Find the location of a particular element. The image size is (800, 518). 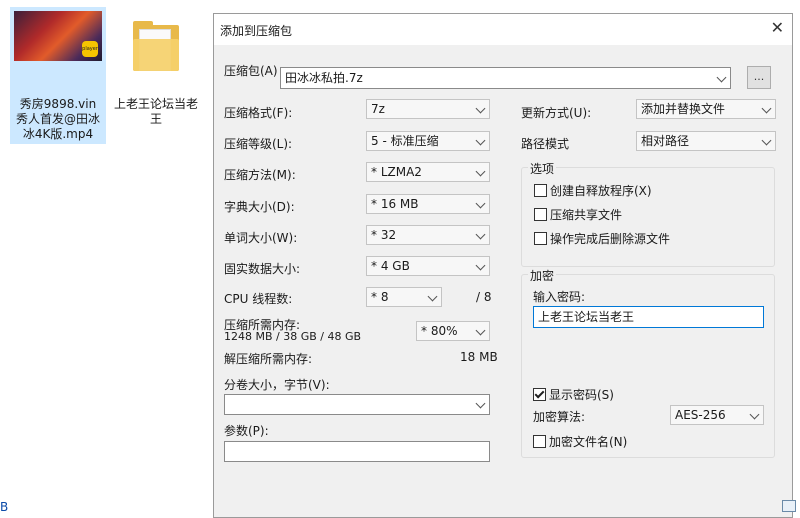

encrypt-names-checkbox: 加密文件名(N) is located at coordinates (580, 441).